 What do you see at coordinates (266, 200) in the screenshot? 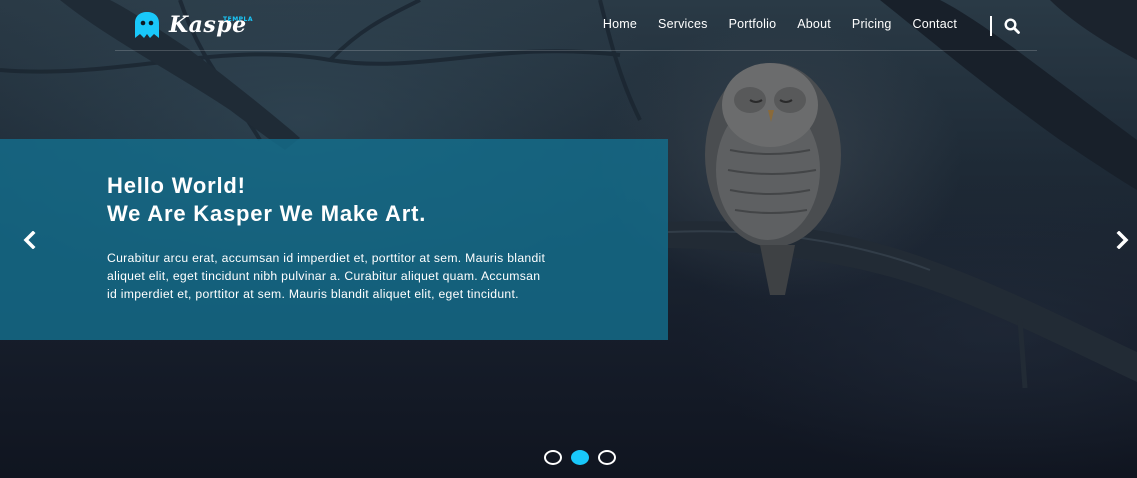
I see `slide-headline: Hello World! We Are Kasper We Make Art.` at bounding box center [266, 200].